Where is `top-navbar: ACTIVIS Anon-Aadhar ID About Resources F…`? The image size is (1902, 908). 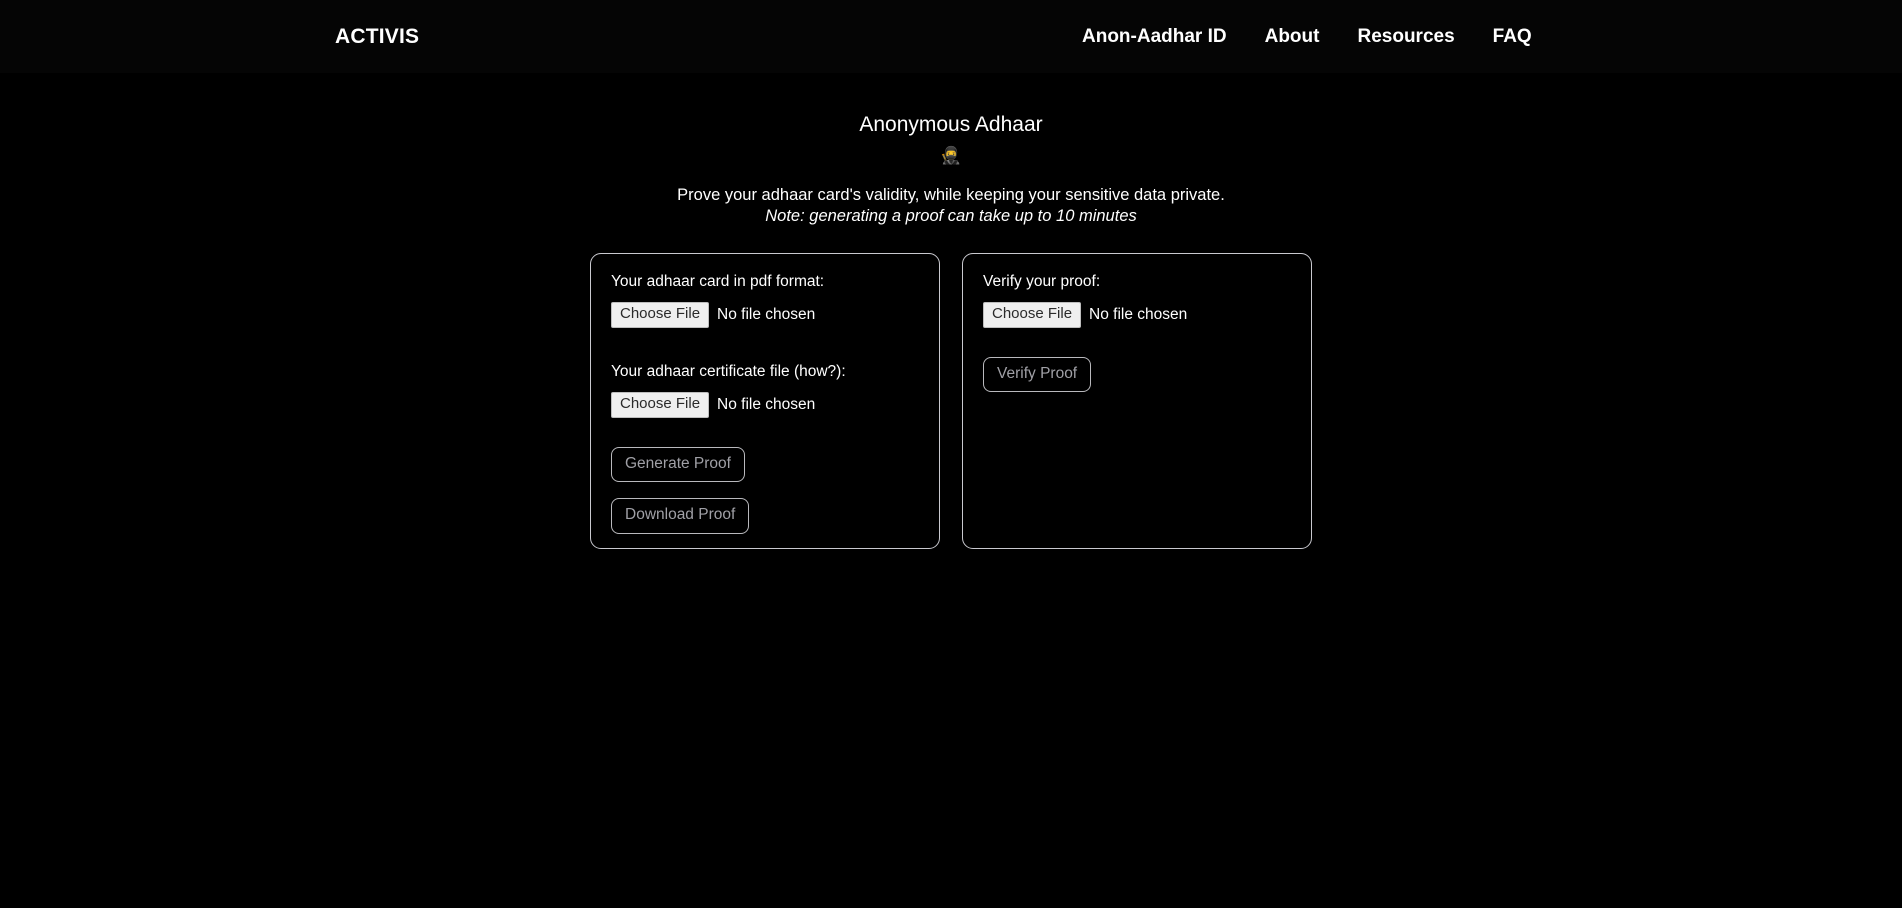
top-navbar: ACTIVIS Anon-Aadhar ID About Resources F… is located at coordinates (951, 36).